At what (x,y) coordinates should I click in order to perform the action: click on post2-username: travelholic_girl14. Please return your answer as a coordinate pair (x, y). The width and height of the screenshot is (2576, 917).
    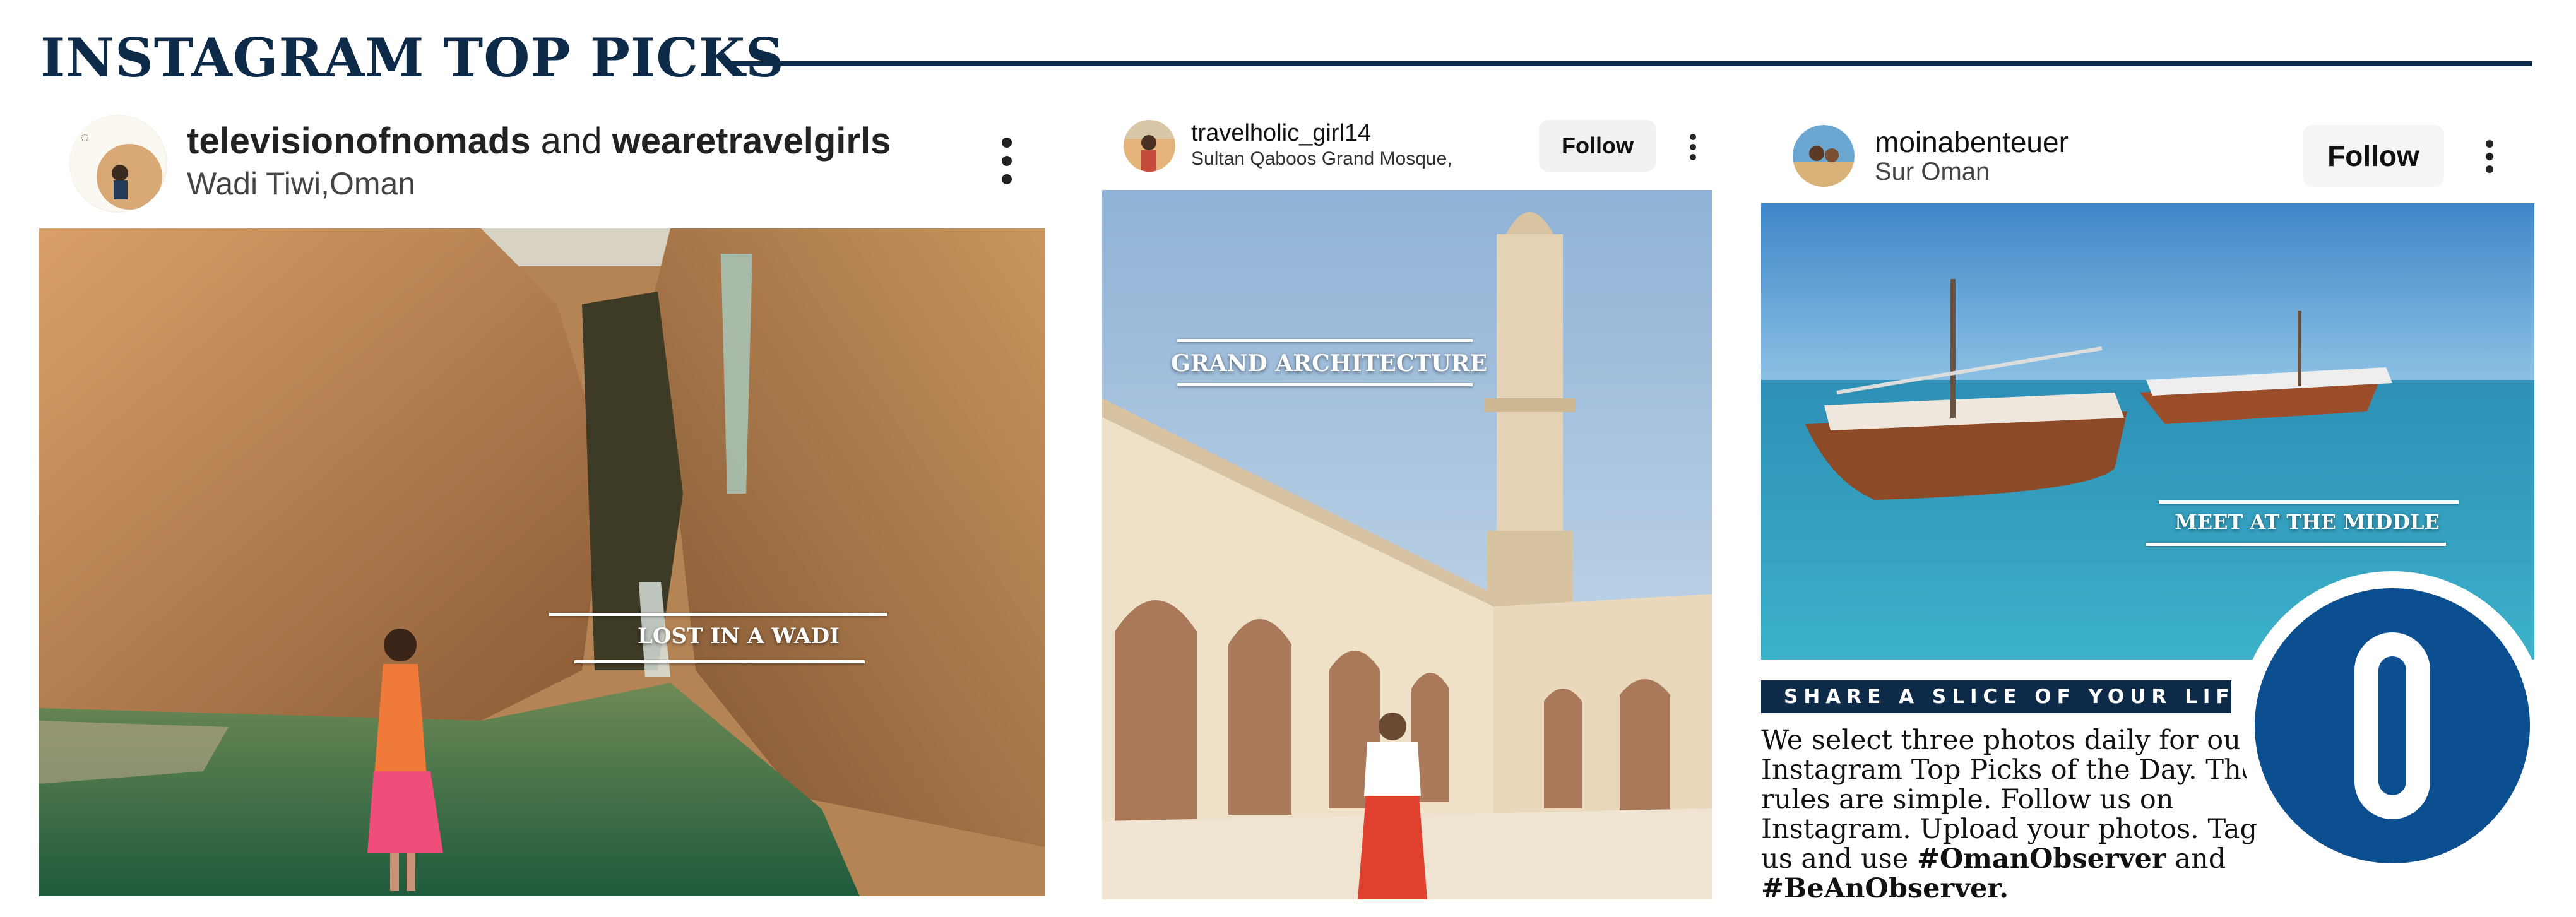
    Looking at the image, I should click on (1281, 133).